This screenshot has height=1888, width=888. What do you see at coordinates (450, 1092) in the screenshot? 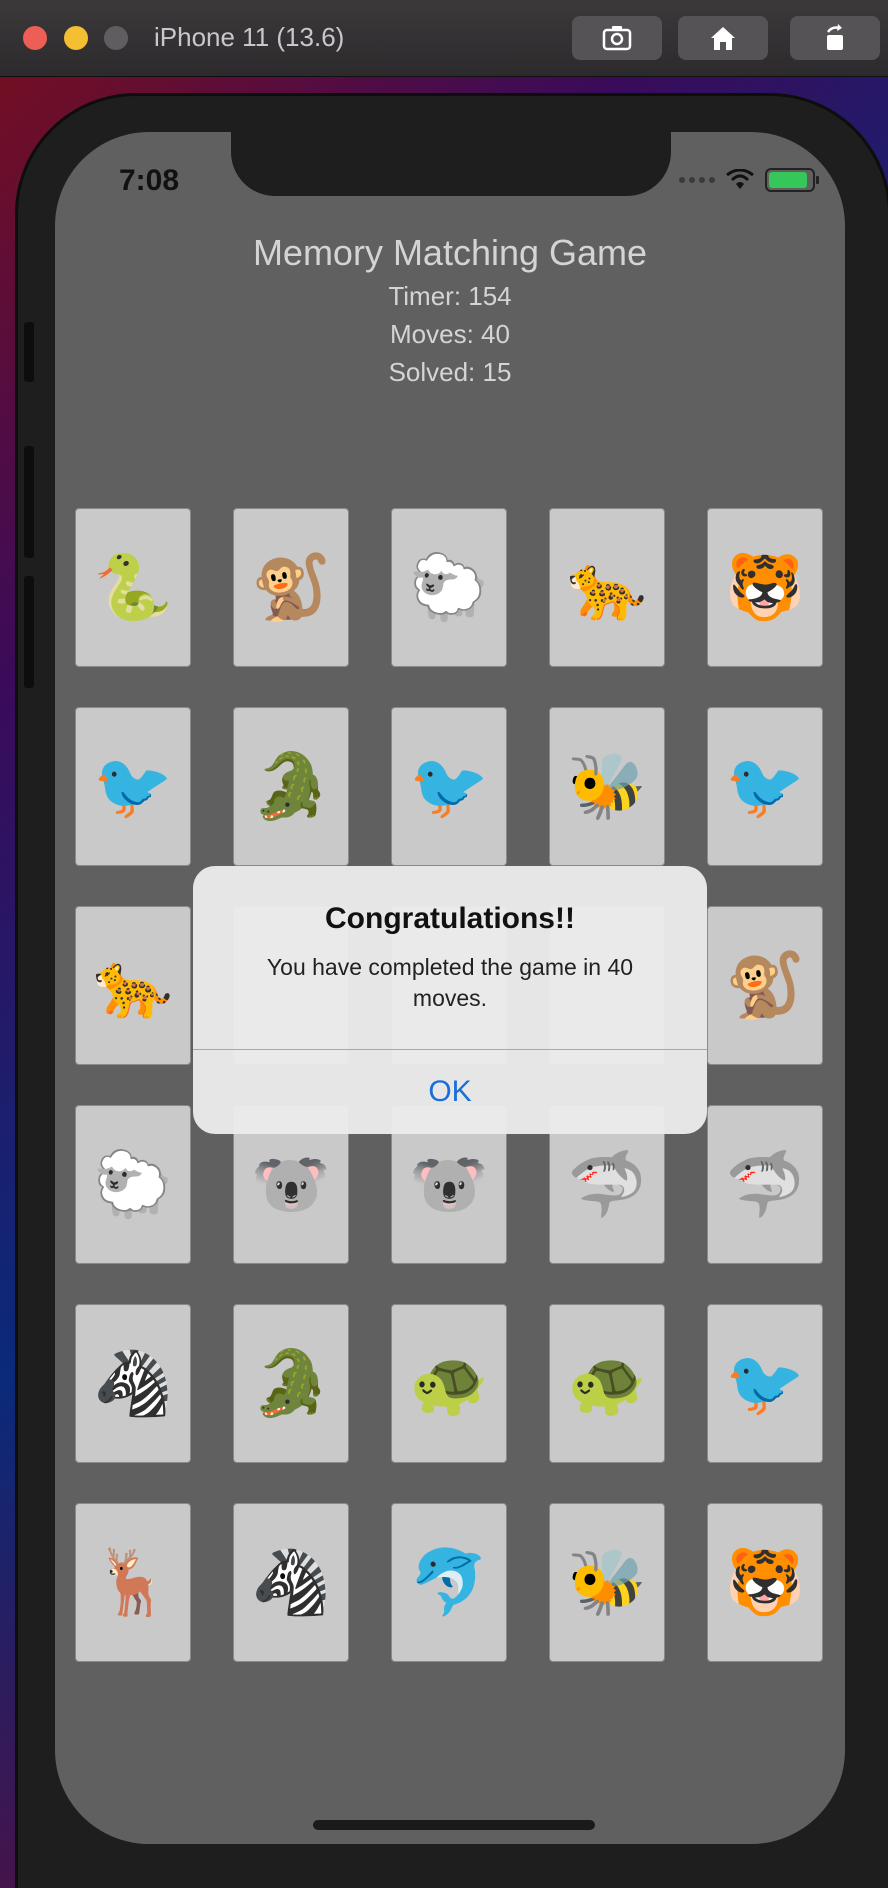
I see `alert-ok-button: OK` at bounding box center [450, 1092].